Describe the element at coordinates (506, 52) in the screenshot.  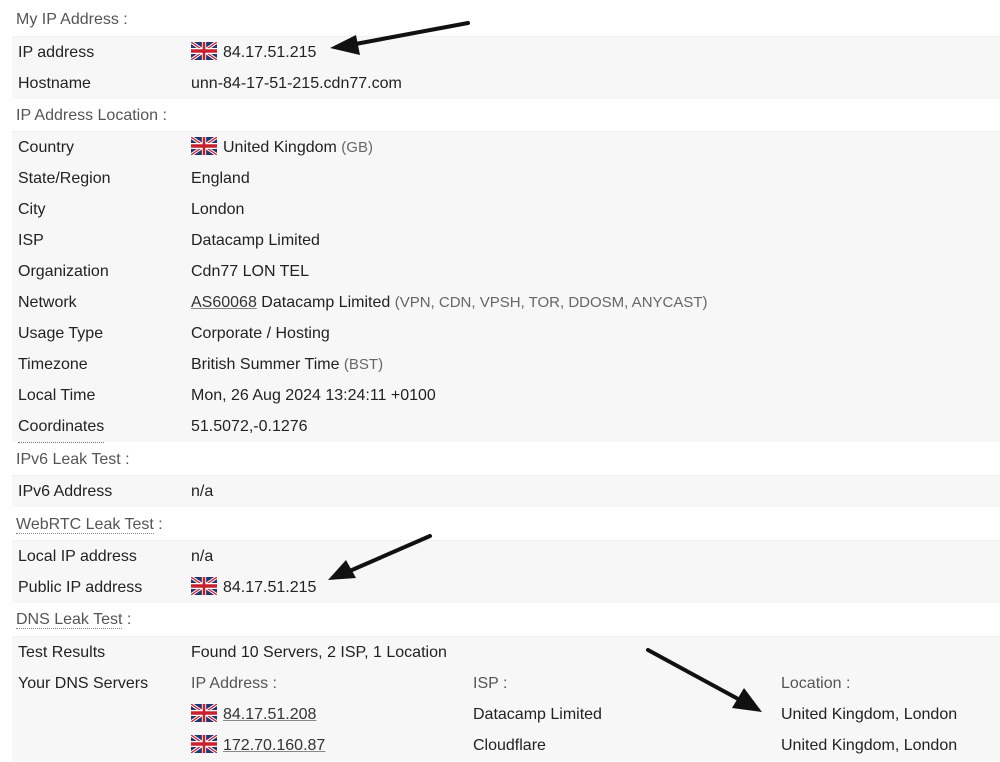
I see `row-ip-address: IP address 84.17.51.215` at that location.